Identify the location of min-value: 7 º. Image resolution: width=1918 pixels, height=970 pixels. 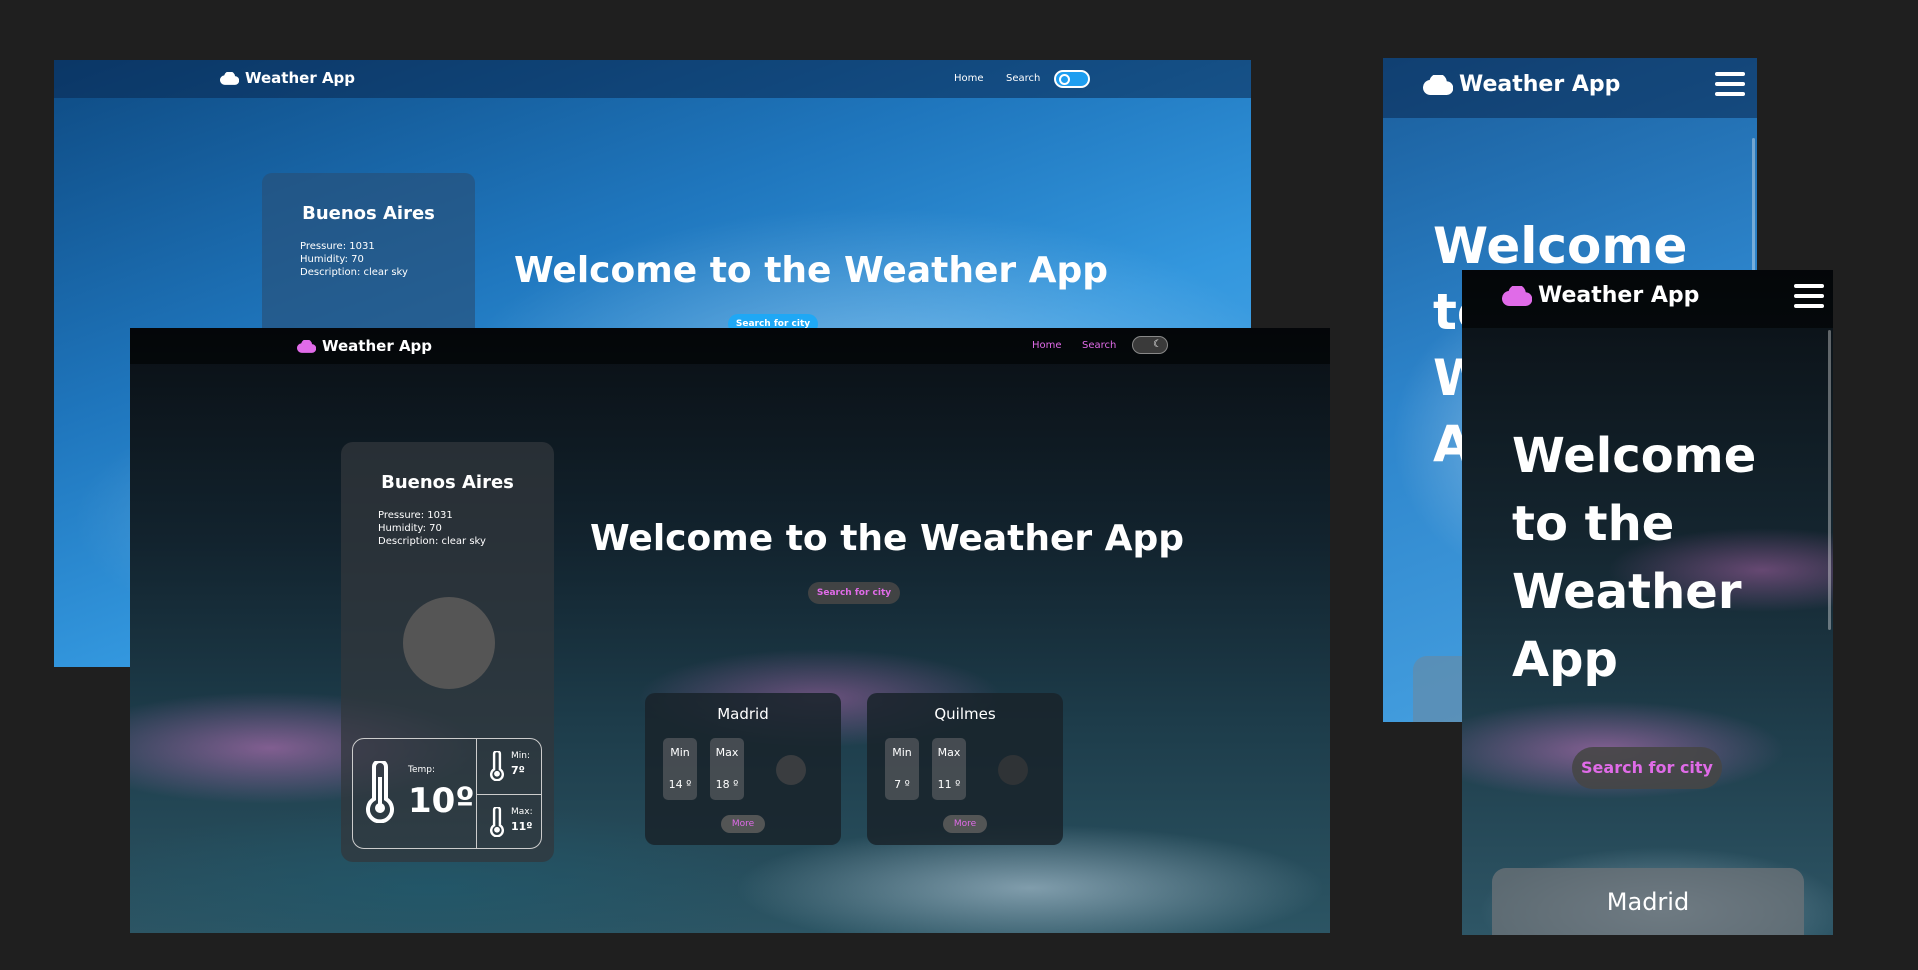
(902, 784).